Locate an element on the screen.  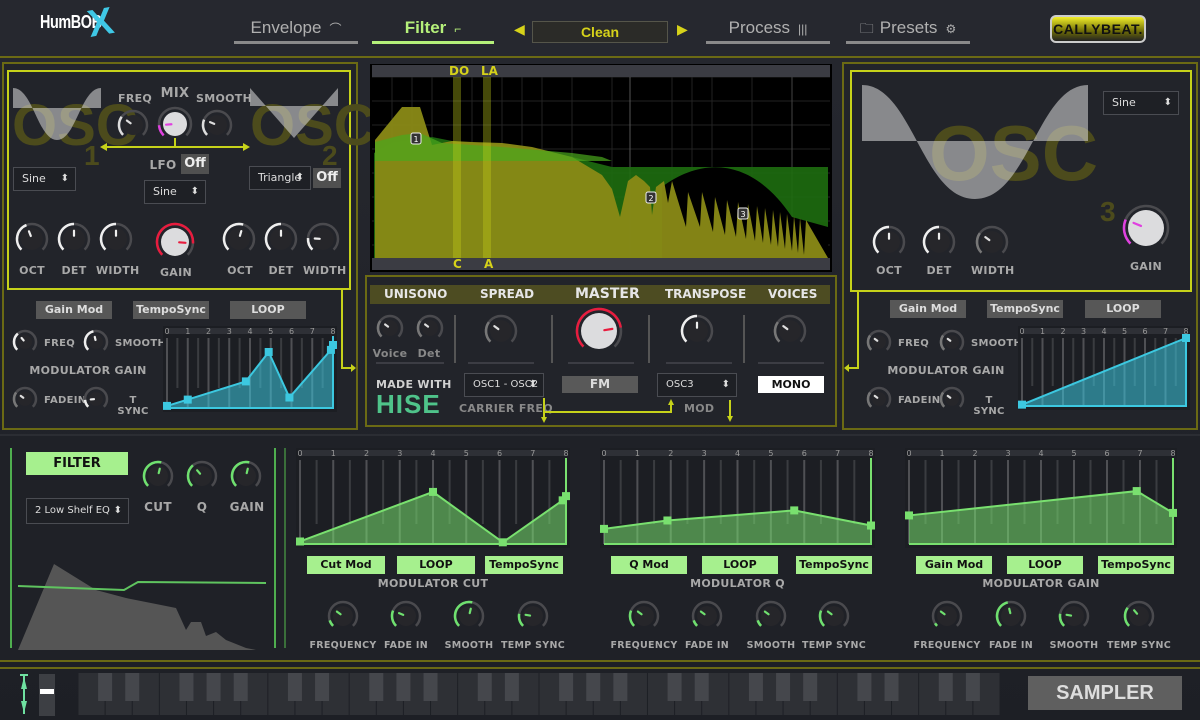
osc1-wave-select: Sine ⬍ is located at coordinates (44, 179).